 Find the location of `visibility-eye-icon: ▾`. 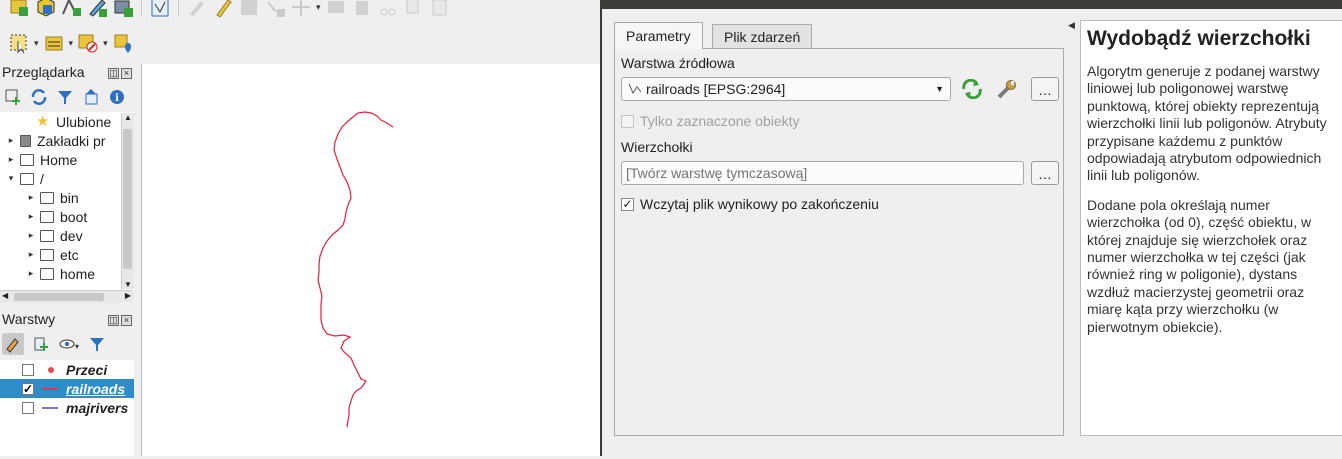

visibility-eye-icon: ▾ is located at coordinates (69, 344).